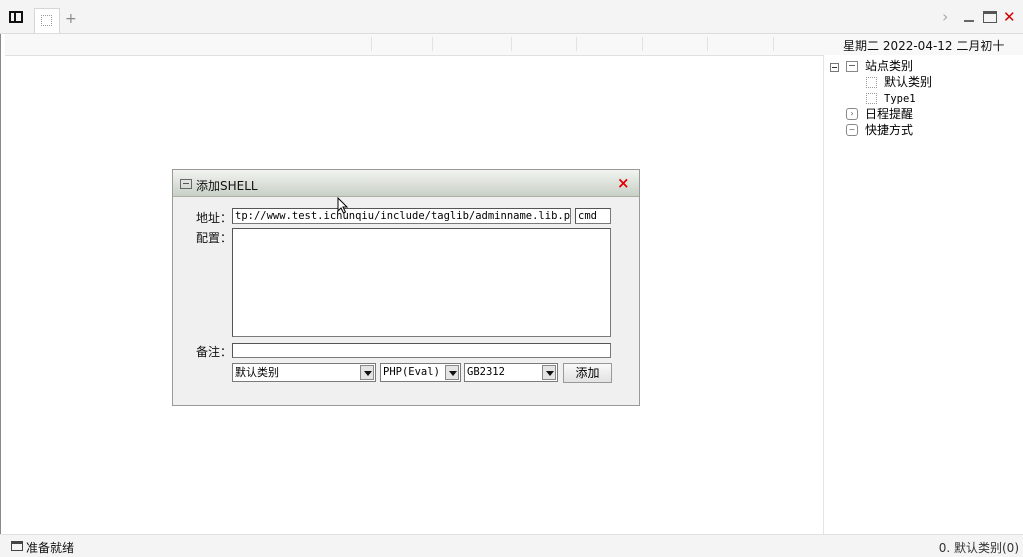 The height and width of the screenshot is (557, 1023). Describe the element at coordinates (186, 184) in the screenshot. I see `dialog-window-icon` at that location.